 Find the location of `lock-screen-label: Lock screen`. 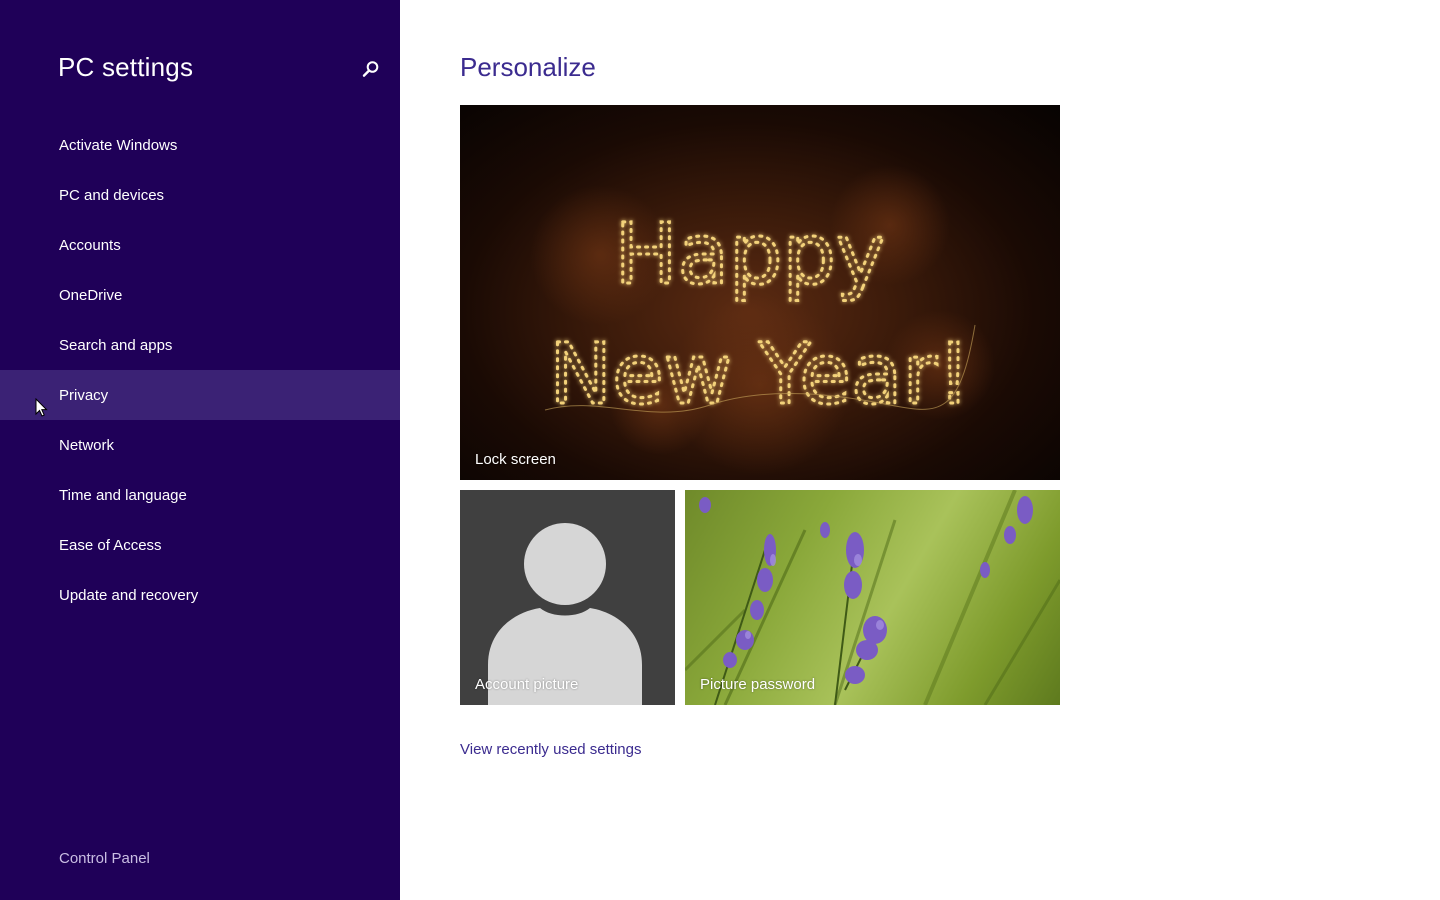

lock-screen-label: Lock screen is located at coordinates (515, 459).